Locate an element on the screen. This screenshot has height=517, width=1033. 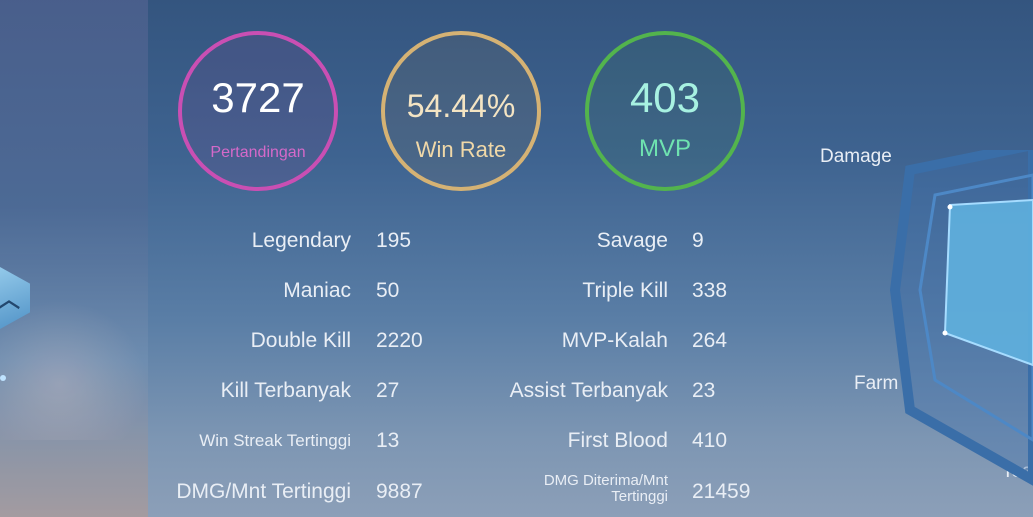
radar-label-damage: Damage is located at coordinates (856, 156).